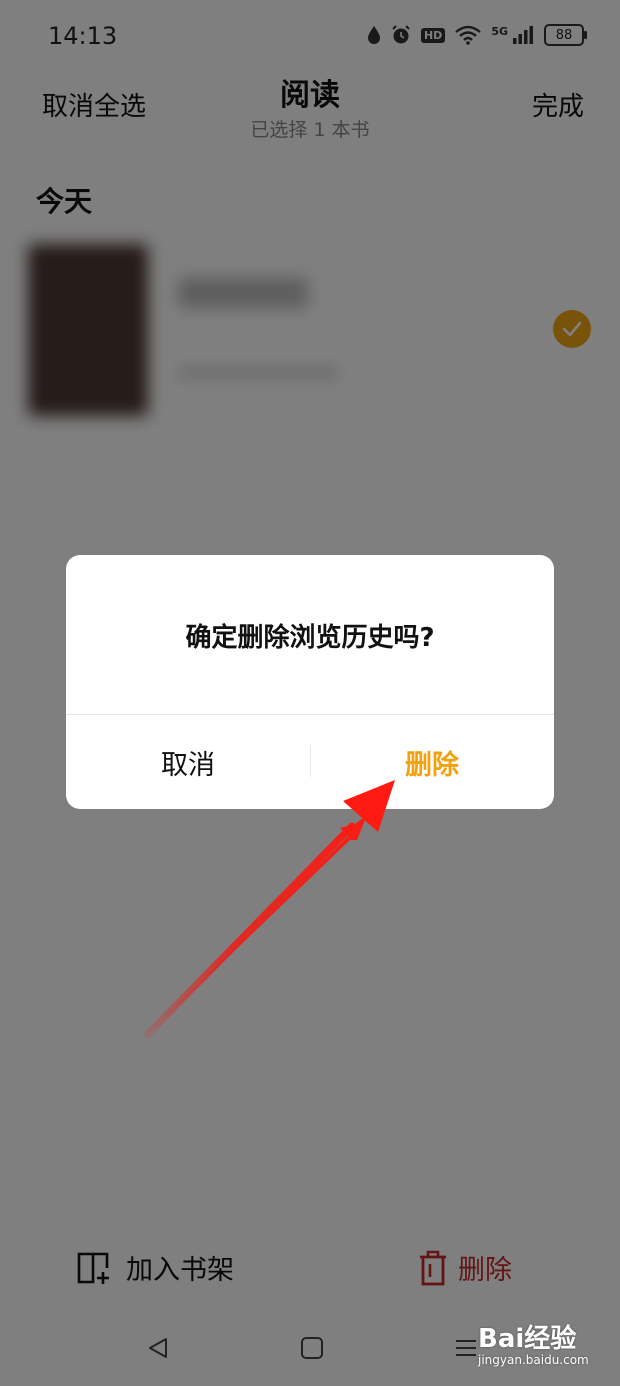 This screenshot has width=620, height=1386. What do you see at coordinates (533, 1360) in the screenshot?
I see `watermark-url: jingyan.baidu.com` at bounding box center [533, 1360].